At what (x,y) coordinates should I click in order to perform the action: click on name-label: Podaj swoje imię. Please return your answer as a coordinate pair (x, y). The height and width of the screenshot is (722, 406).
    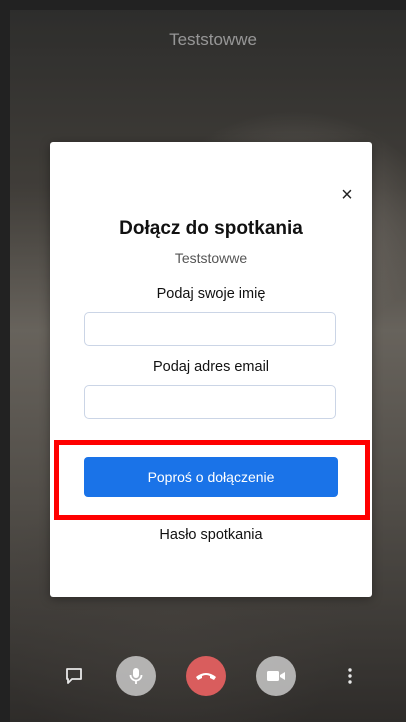
    Looking at the image, I should click on (211, 294).